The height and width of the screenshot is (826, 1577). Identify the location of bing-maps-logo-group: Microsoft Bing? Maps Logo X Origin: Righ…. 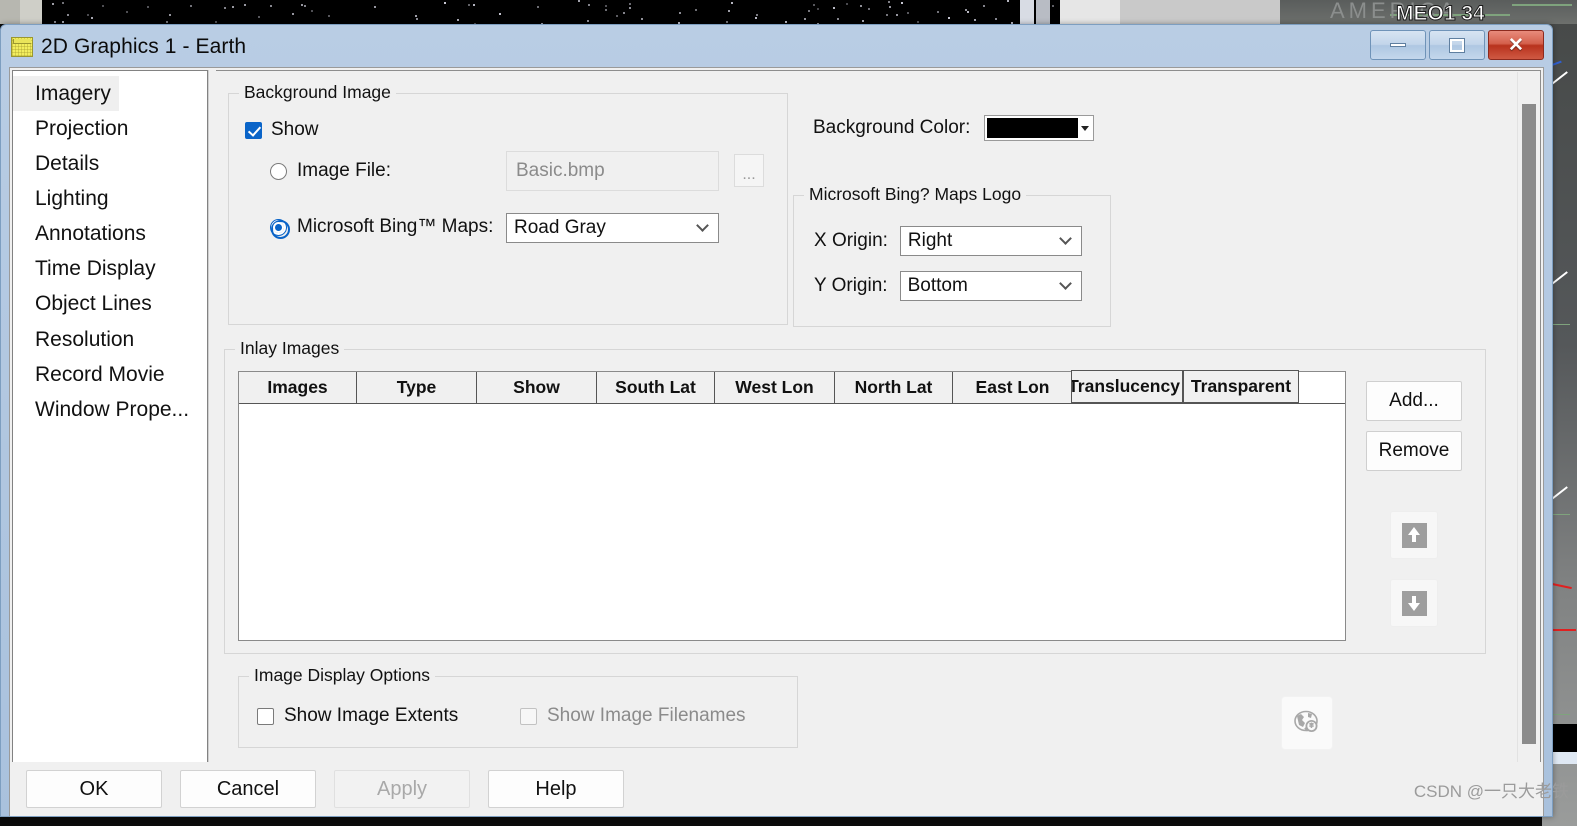
(952, 255).